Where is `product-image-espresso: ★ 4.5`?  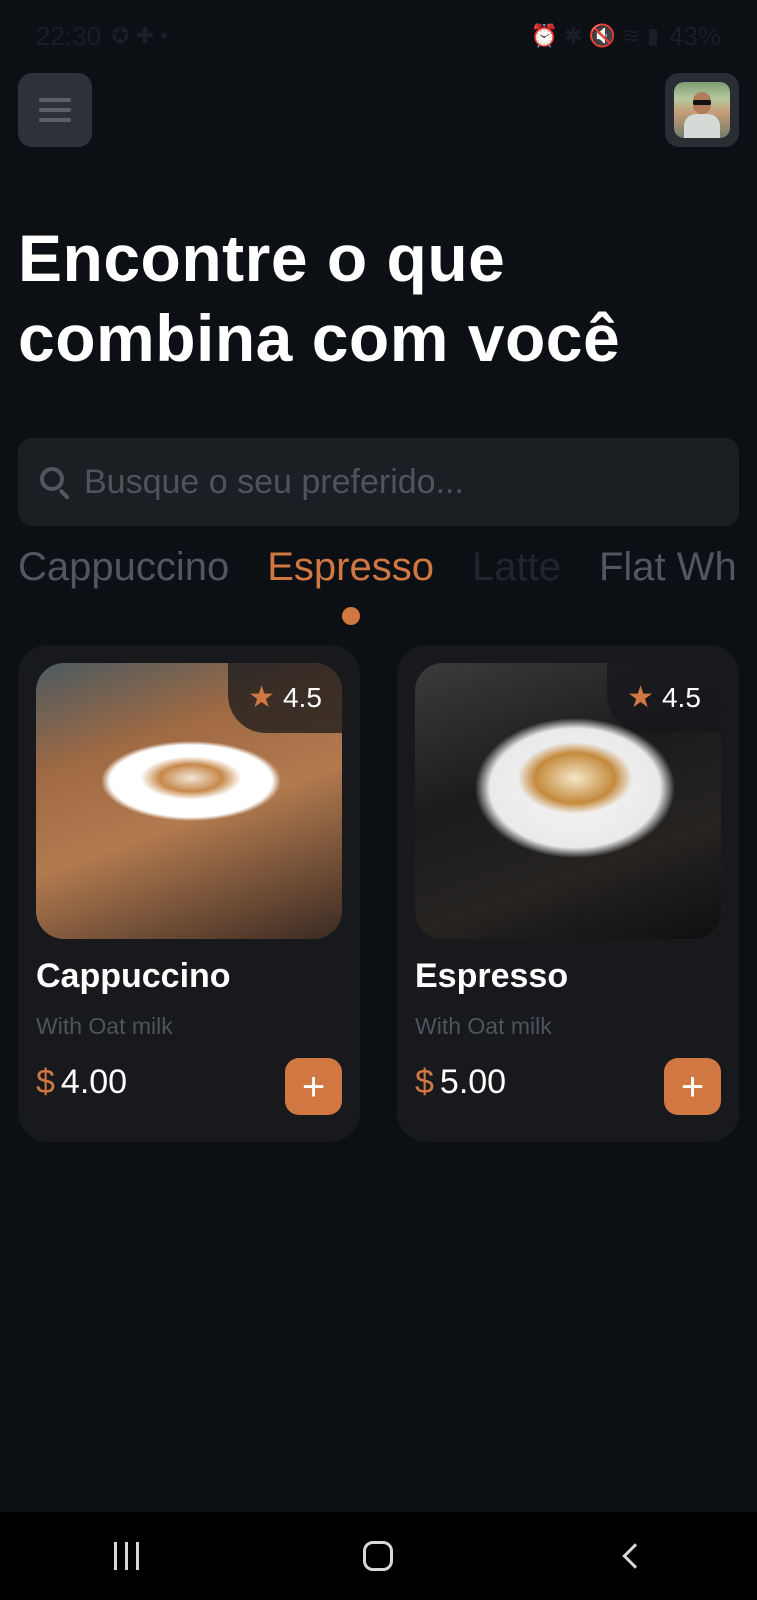
product-image-espresso: ★ 4.5 is located at coordinates (568, 801).